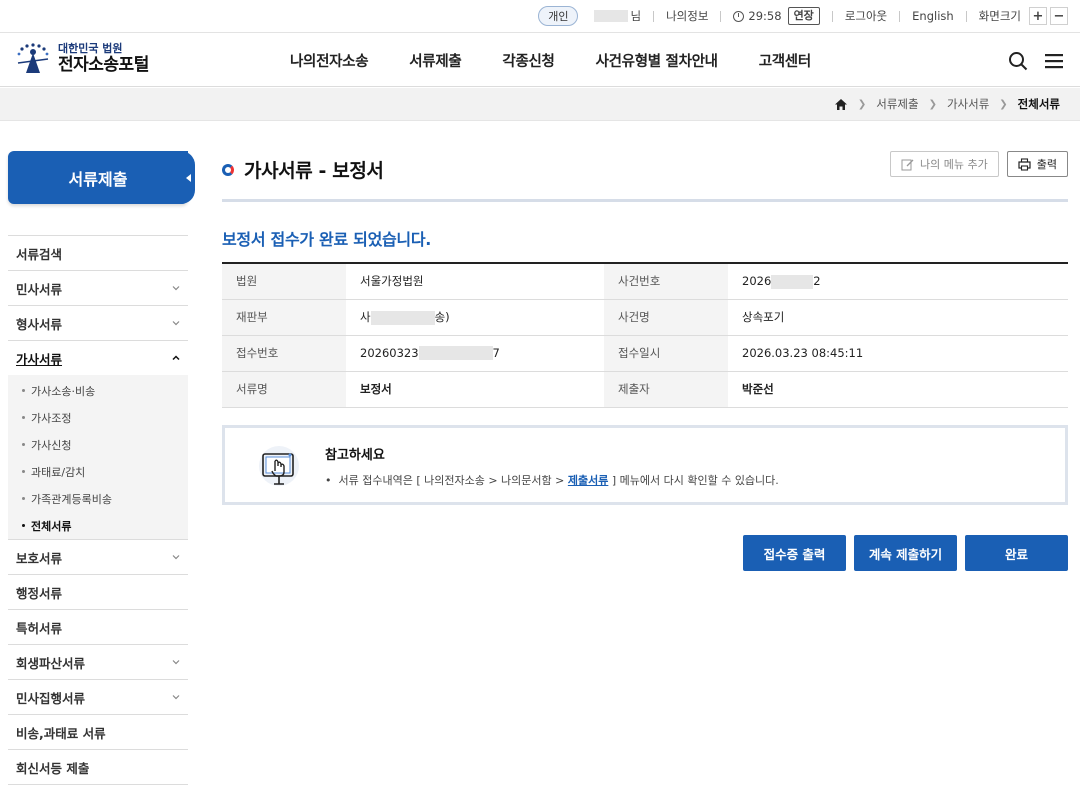 Image resolution: width=1080 pixels, height=788 pixels. What do you see at coordinates (528, 60) in the screenshot?
I see `nav-applications: 각종신청` at bounding box center [528, 60].